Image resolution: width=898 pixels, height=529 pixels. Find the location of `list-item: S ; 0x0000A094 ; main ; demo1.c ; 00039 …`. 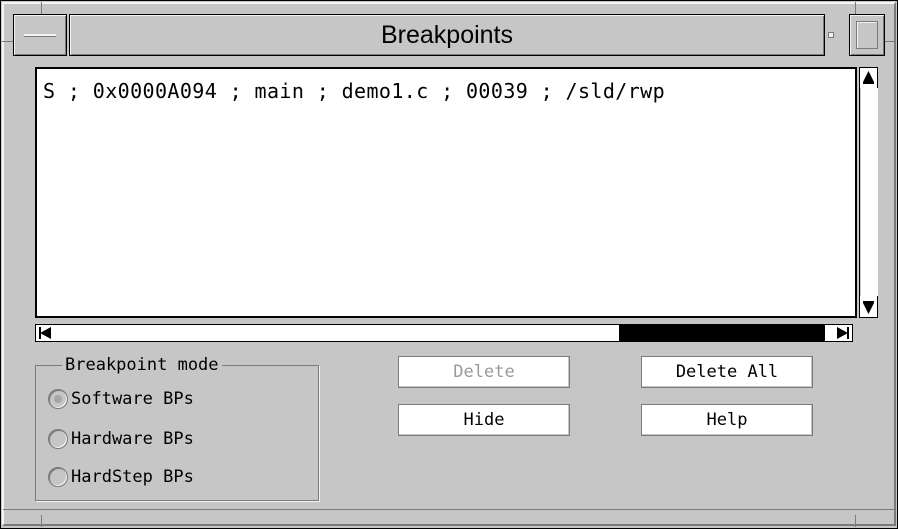

list-item: S ; 0x0000A094 ; main ; demo1.c ; 00039 … is located at coordinates (354, 91).